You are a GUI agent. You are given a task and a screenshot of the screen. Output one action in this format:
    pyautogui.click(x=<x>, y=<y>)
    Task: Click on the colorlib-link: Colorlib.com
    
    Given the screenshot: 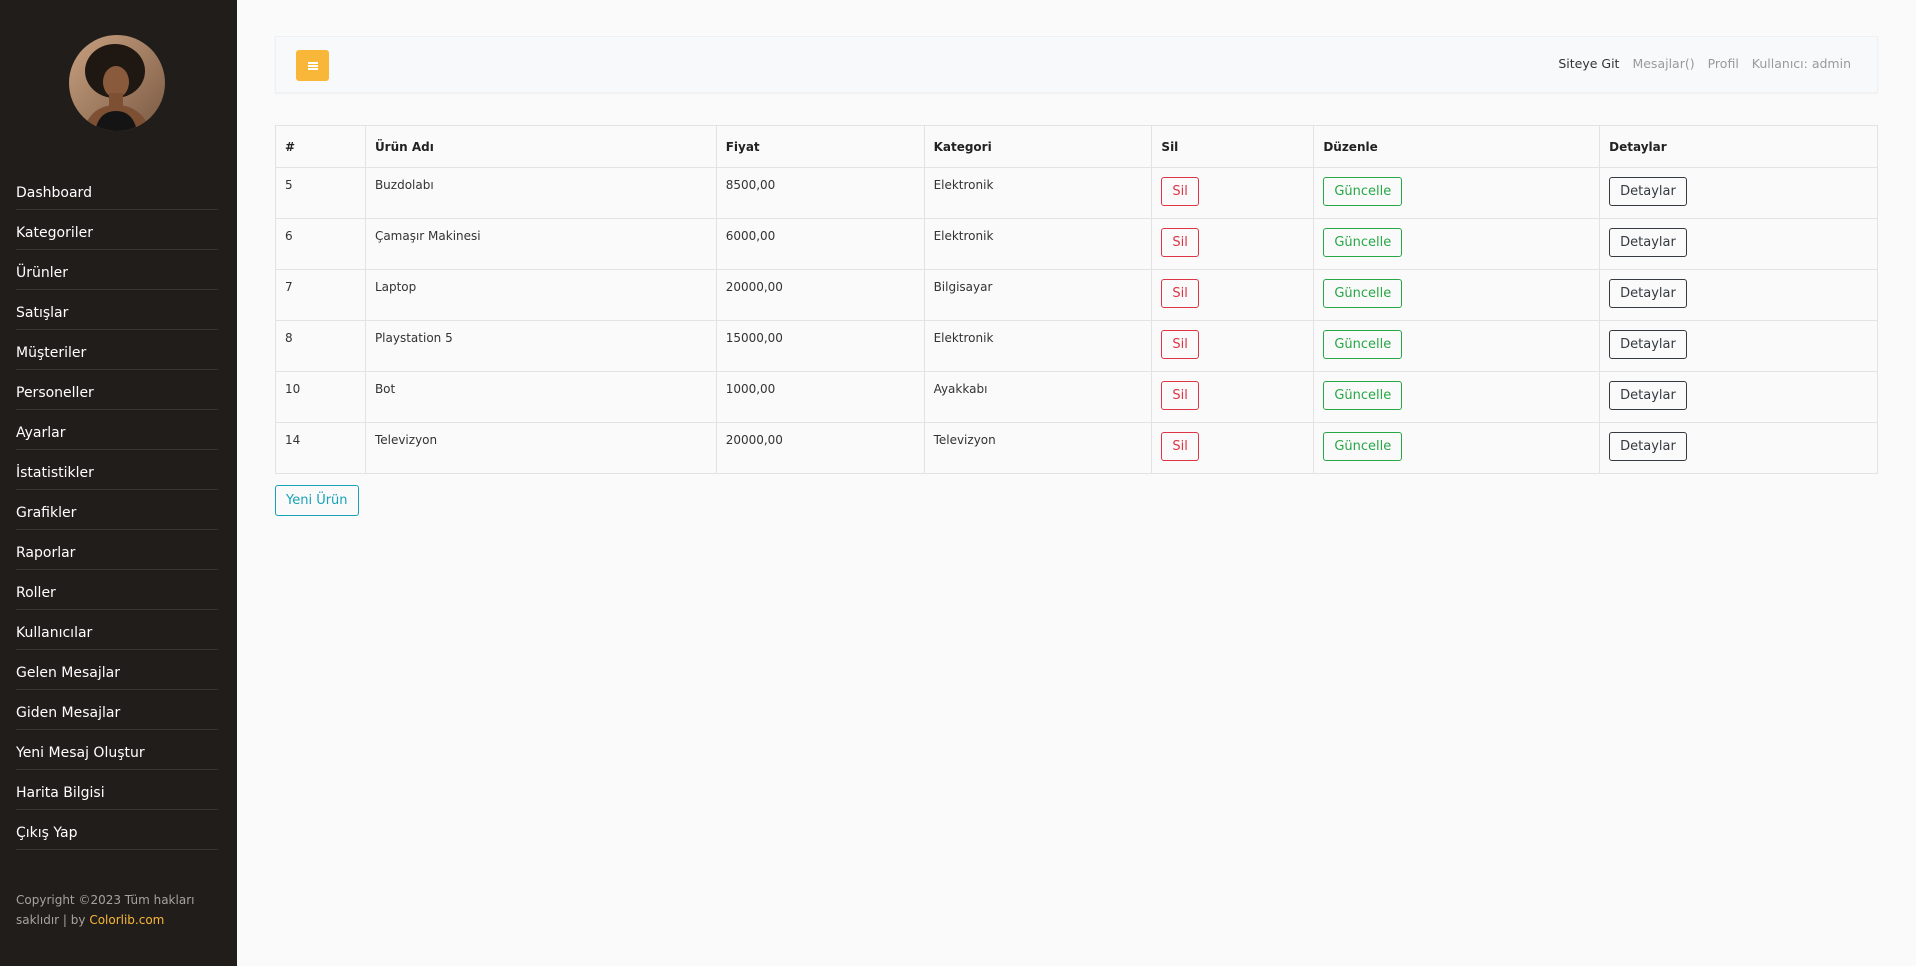 What is the action you would take?
    pyautogui.click(x=126, y=920)
    